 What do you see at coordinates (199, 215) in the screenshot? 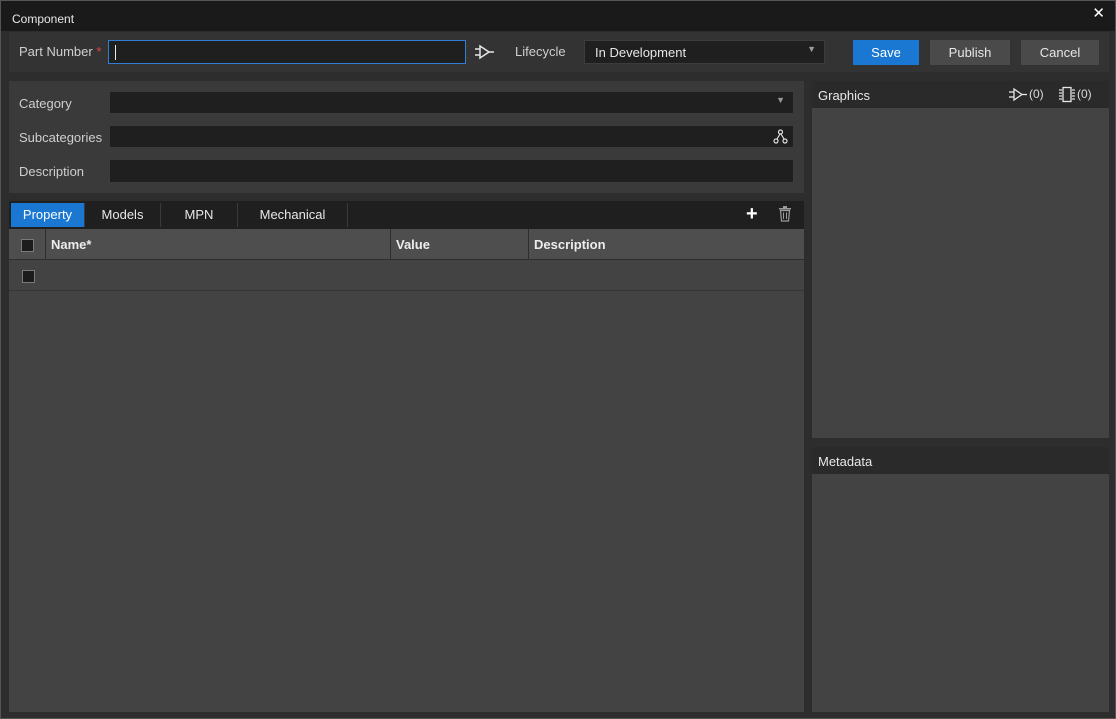
I see `tab-mpn: MPN` at bounding box center [199, 215].